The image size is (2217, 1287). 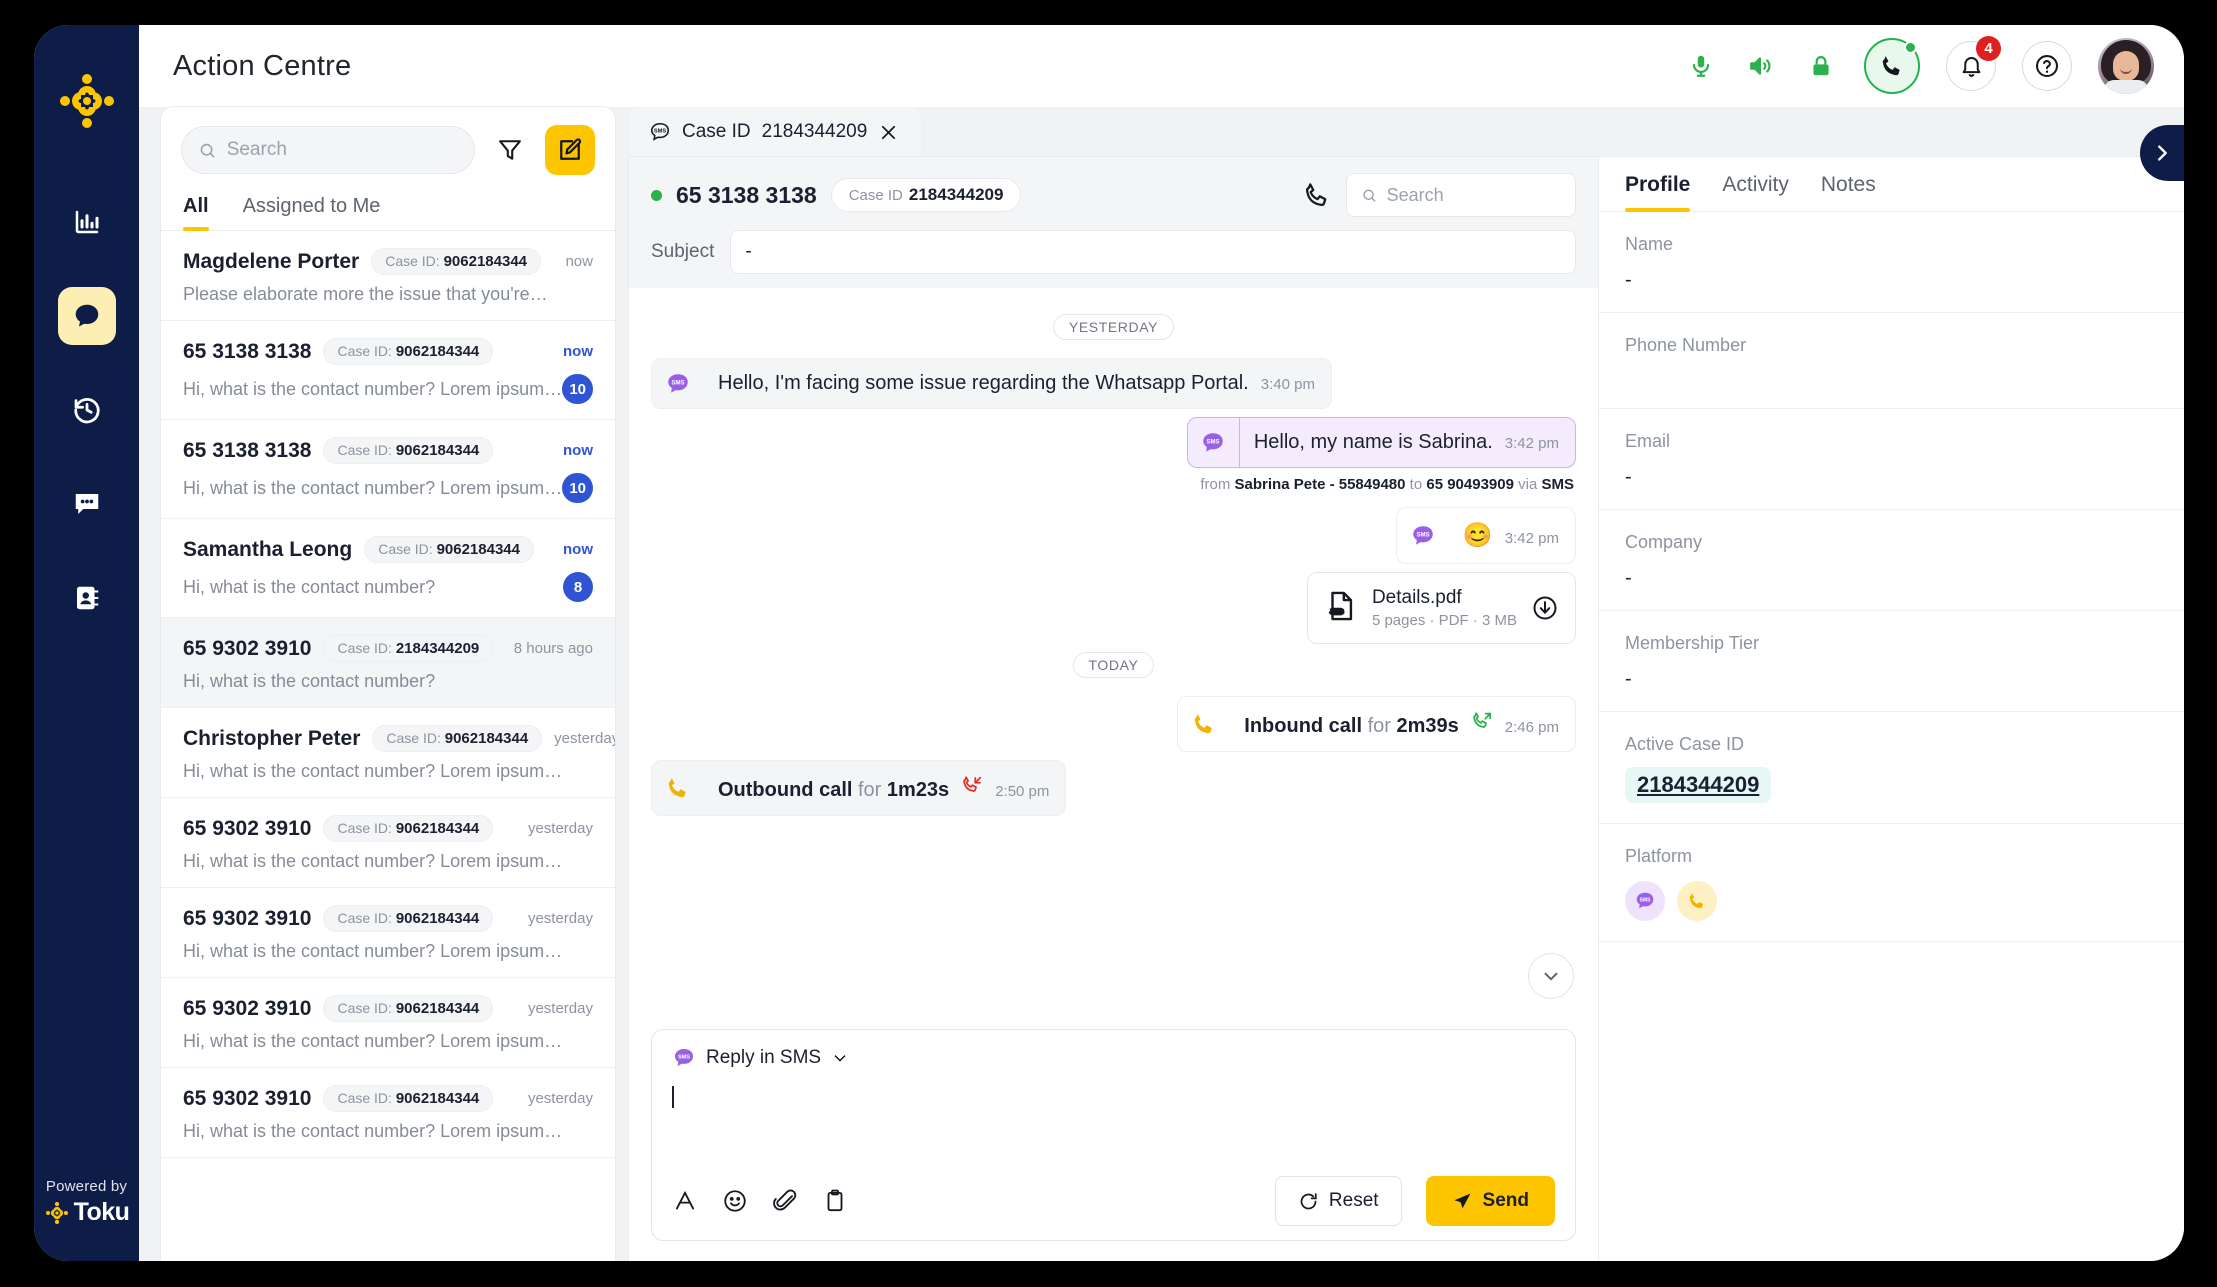 I want to click on conversation-toolbar, so click(x=388, y=148).